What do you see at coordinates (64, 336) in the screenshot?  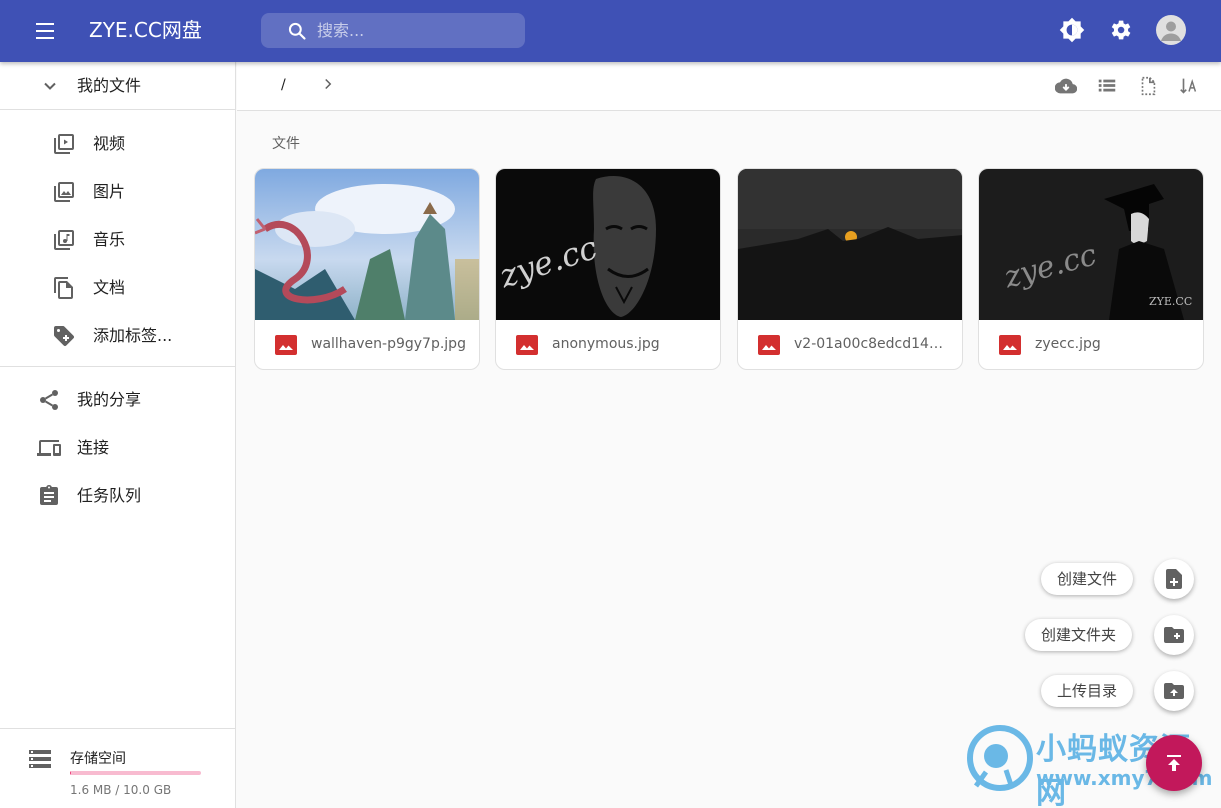 I see `add-tag-icon` at bounding box center [64, 336].